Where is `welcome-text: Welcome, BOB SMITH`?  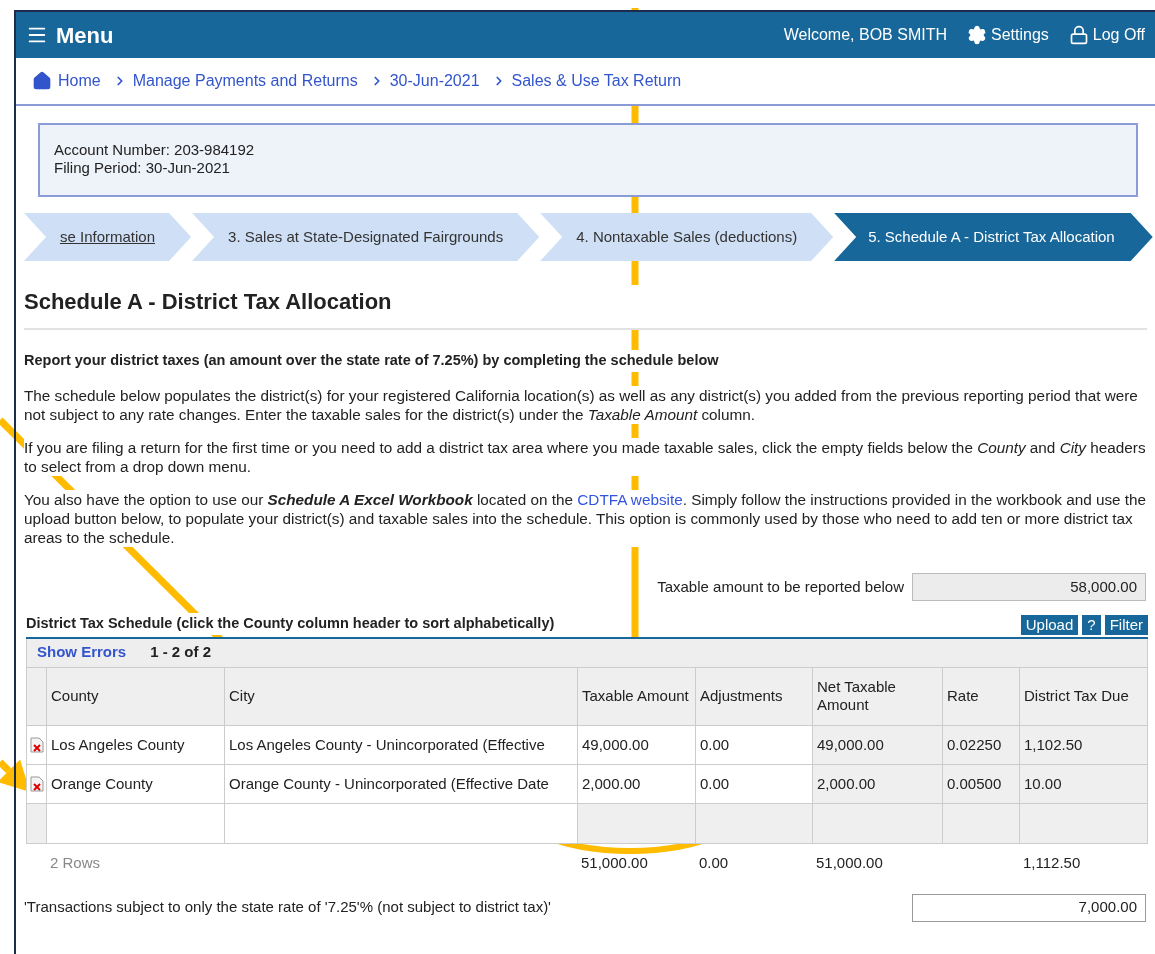
welcome-text: Welcome, BOB SMITH is located at coordinates (865, 35).